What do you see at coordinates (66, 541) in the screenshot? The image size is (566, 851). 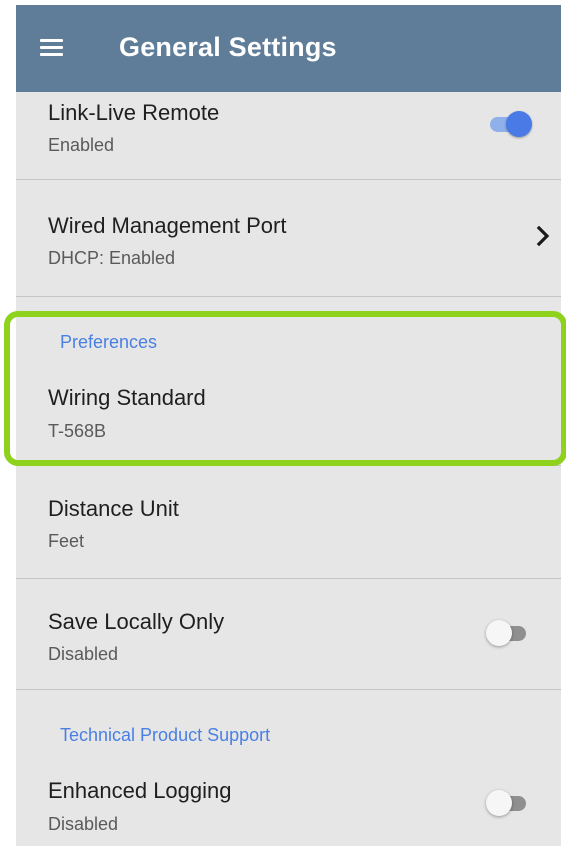 I see `setting-subtitle: Feet` at bounding box center [66, 541].